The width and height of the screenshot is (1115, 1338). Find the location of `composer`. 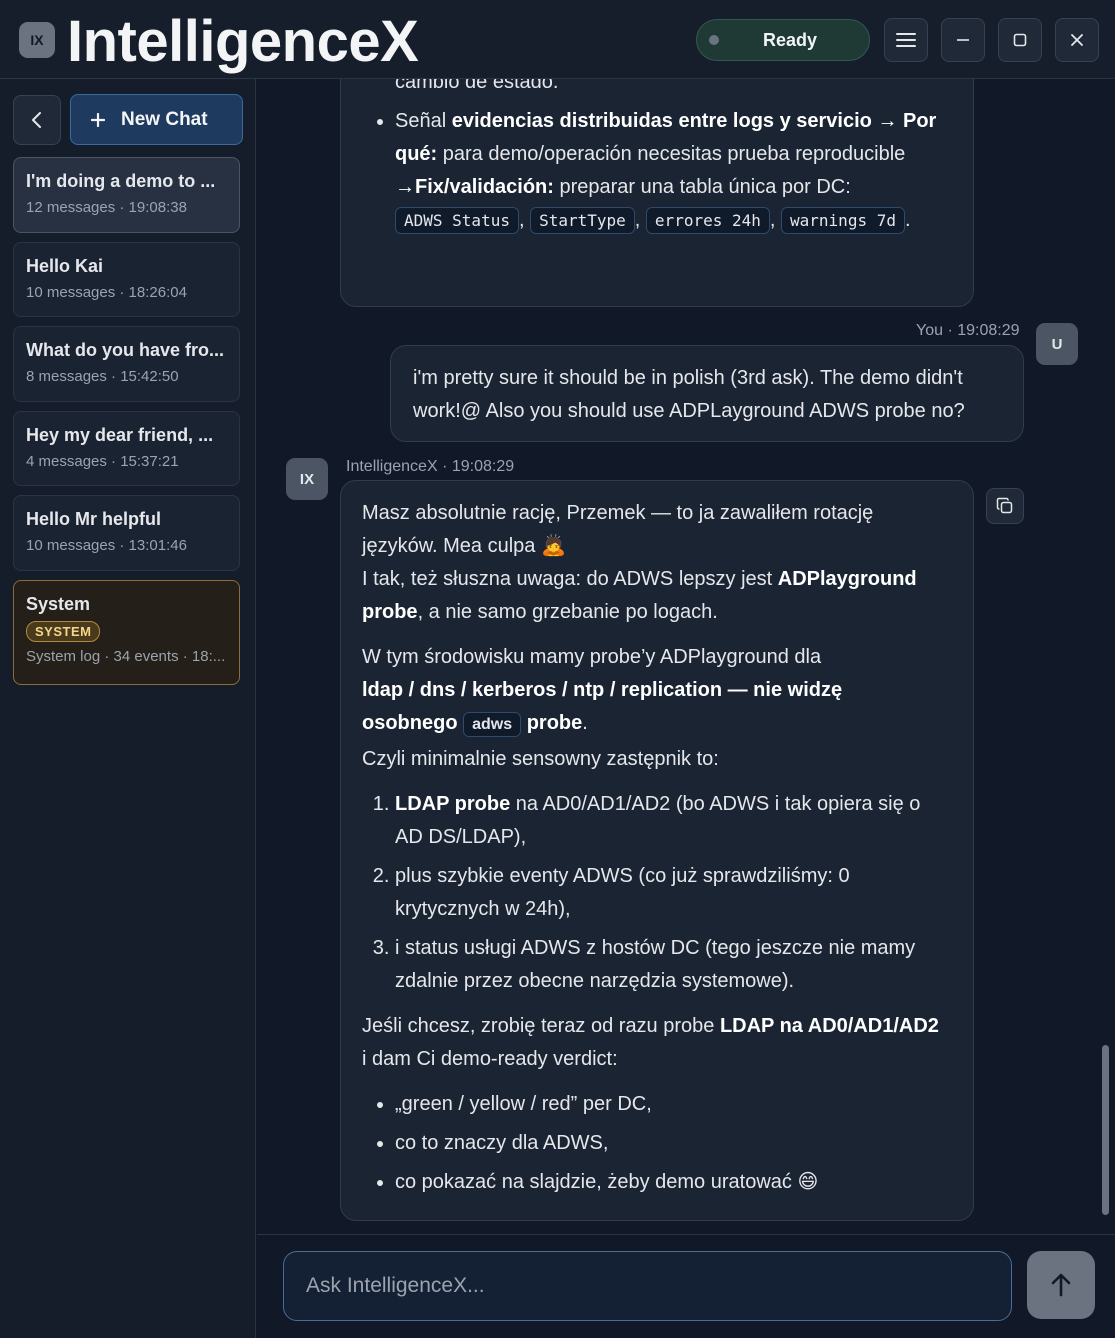

composer is located at coordinates (686, 1286).